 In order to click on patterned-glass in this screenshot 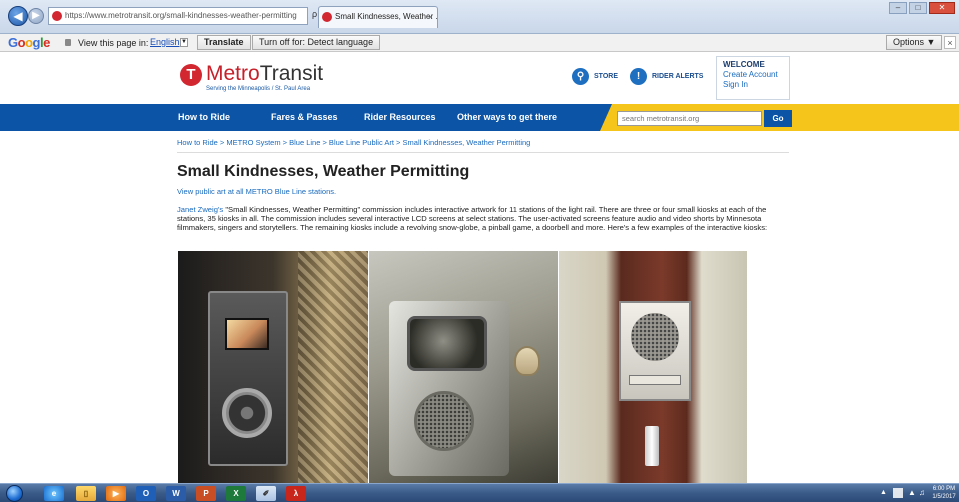, I will do `click(333, 367)`.